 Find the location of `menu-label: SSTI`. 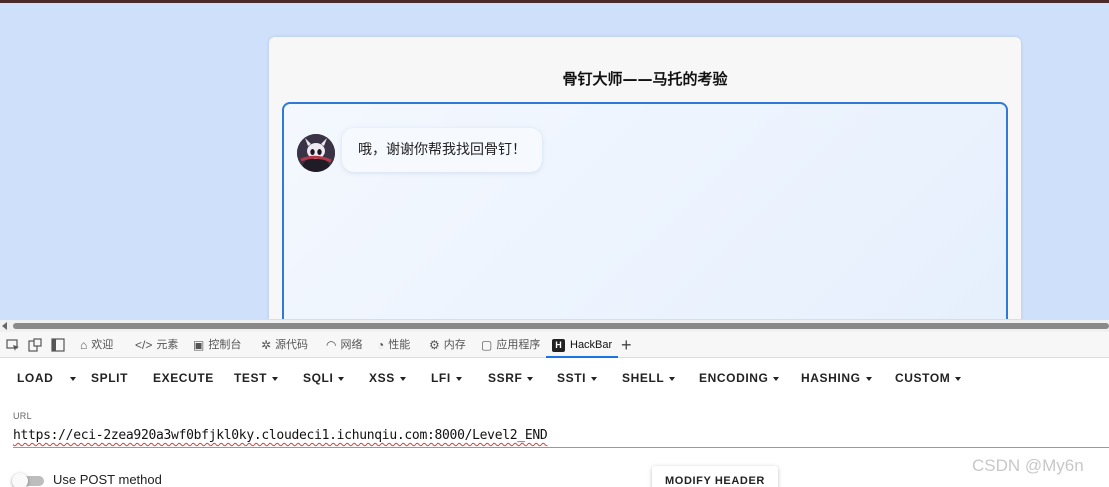

menu-label: SSTI is located at coordinates (572, 378).